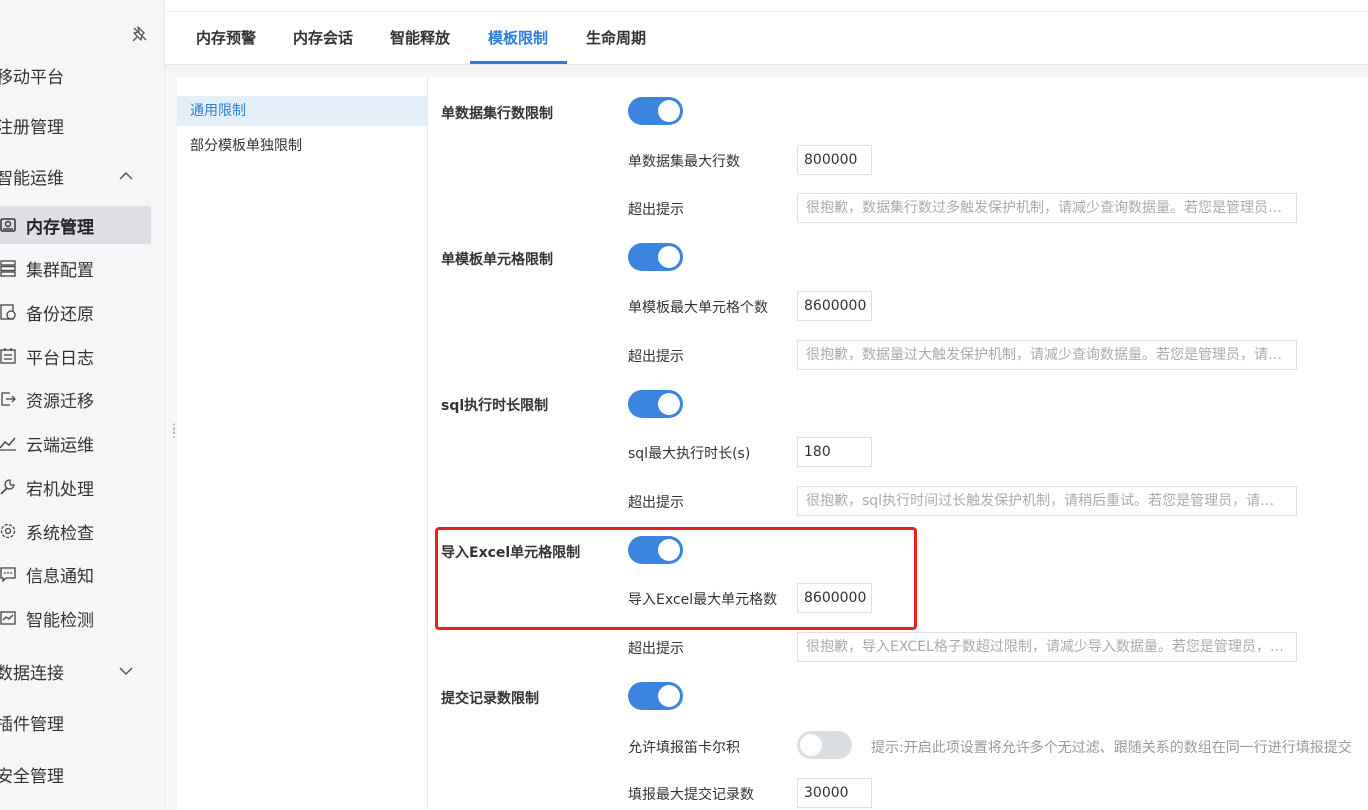 The height and width of the screenshot is (810, 1368). I want to click on template-tip-input: 很抱歉，数据量过大触发保护机制，请减少查询数据量。若您是管理员，请联系技术支持。, so click(1047, 355).